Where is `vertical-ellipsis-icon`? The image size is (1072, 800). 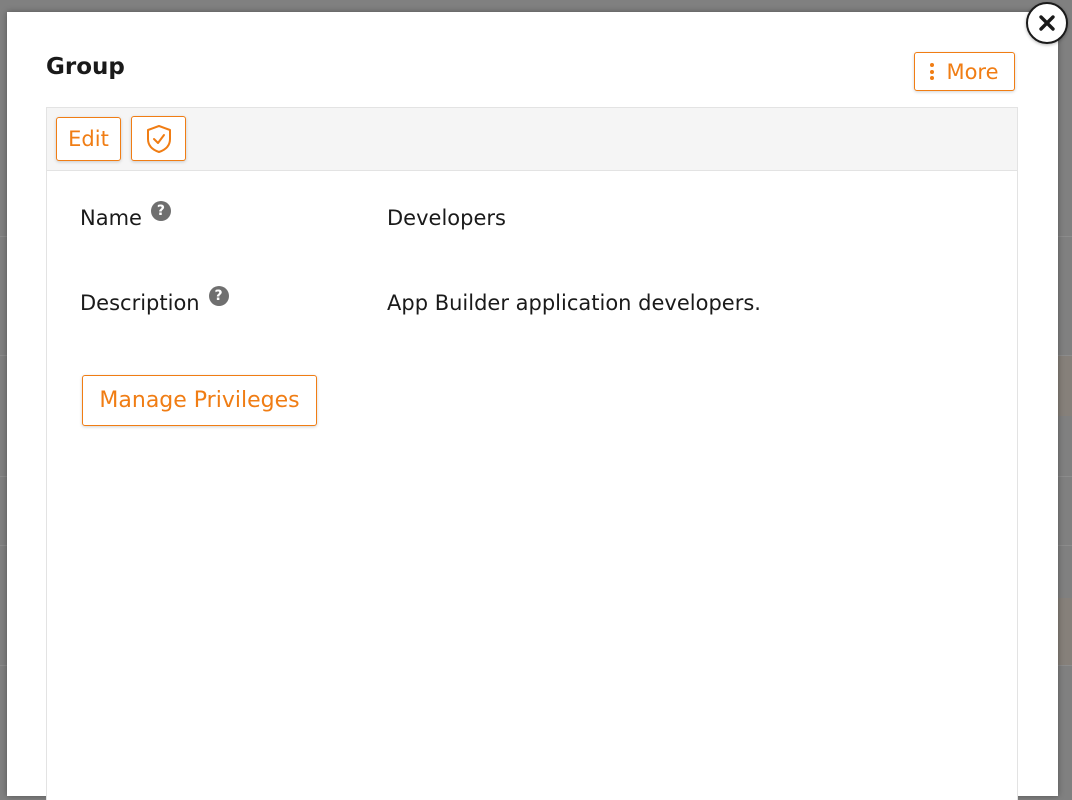 vertical-ellipsis-icon is located at coordinates (932, 71).